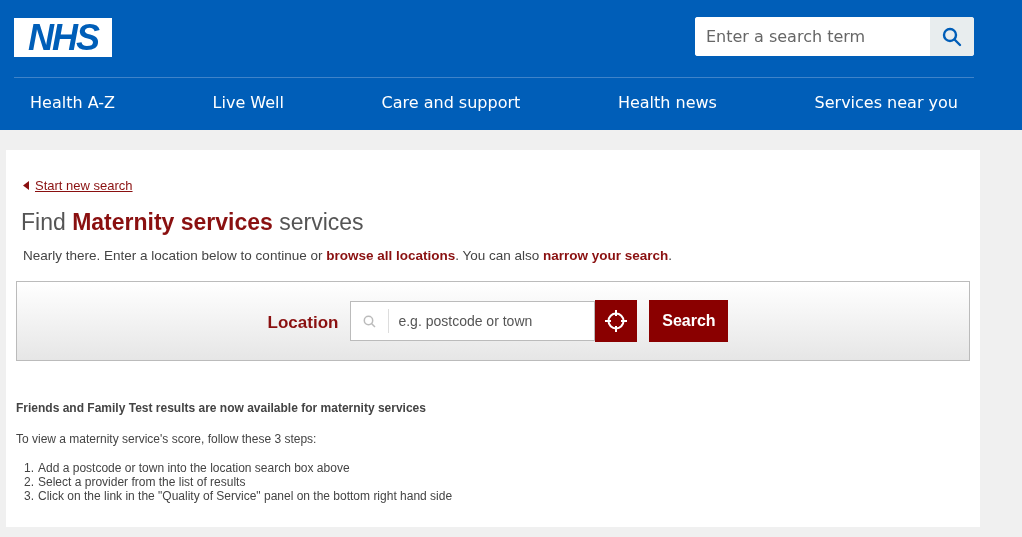 The width and height of the screenshot is (1022, 537). What do you see at coordinates (29, 496) in the screenshot?
I see `step-number: 3.` at bounding box center [29, 496].